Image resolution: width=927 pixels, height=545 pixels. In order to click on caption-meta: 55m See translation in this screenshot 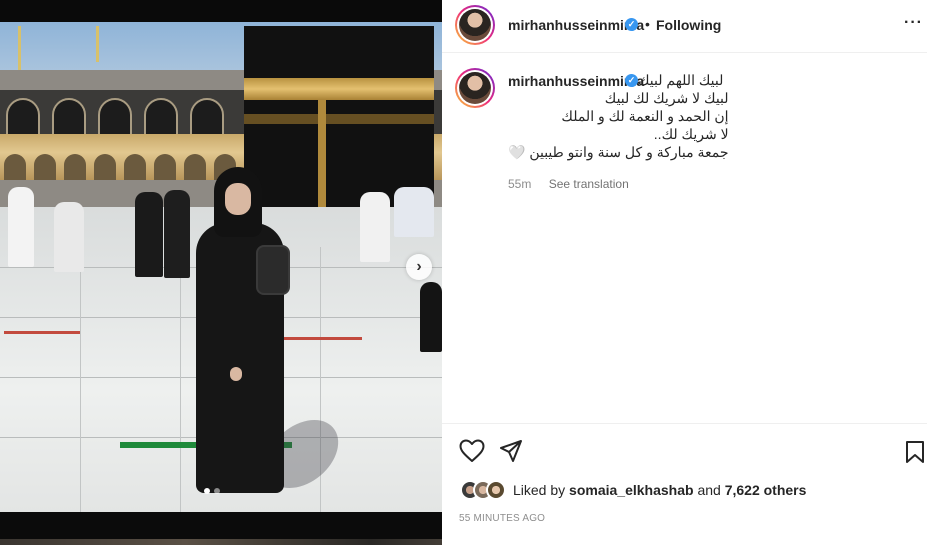, I will do `click(568, 184)`.